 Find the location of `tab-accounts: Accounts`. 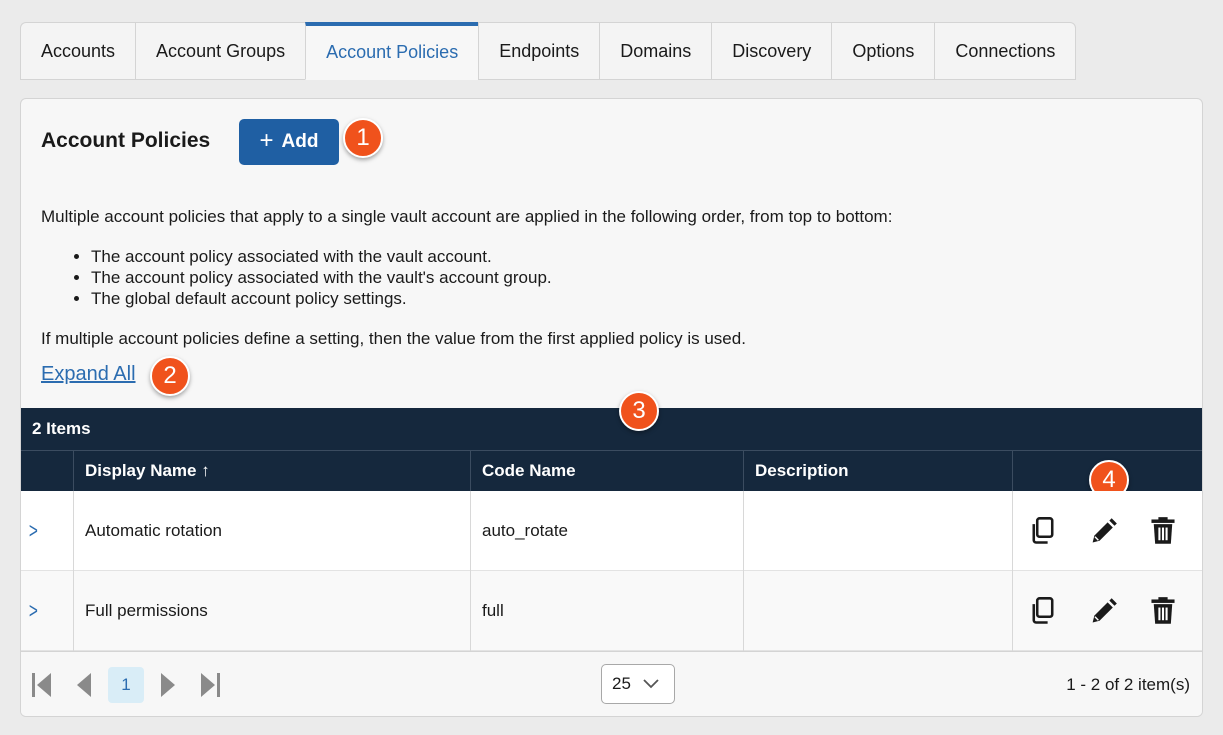

tab-accounts: Accounts is located at coordinates (78, 51).